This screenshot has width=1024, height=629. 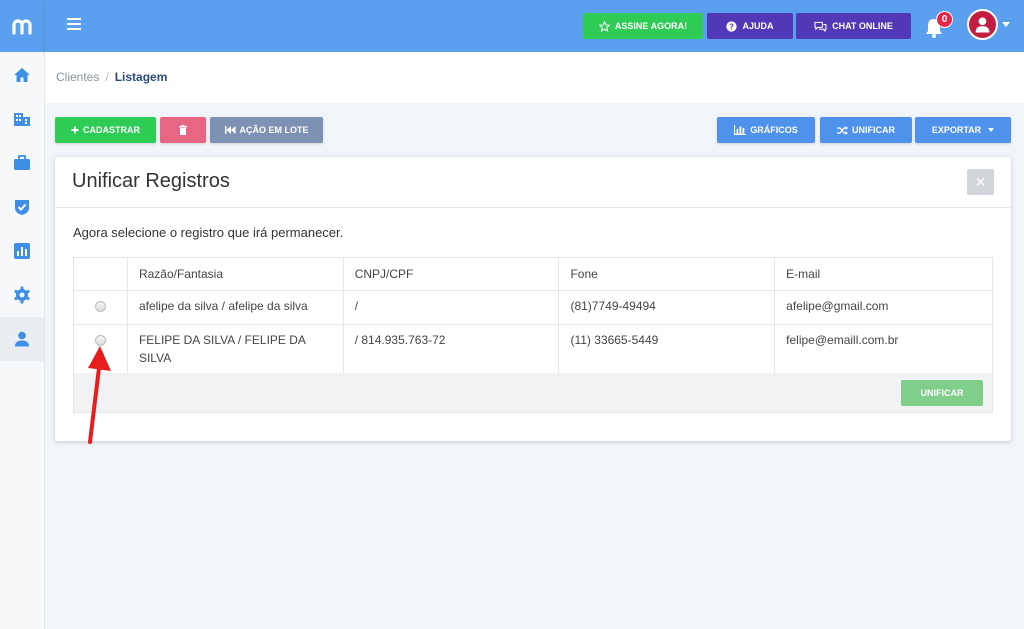 I want to click on building-icon, so click(x=22, y=119).